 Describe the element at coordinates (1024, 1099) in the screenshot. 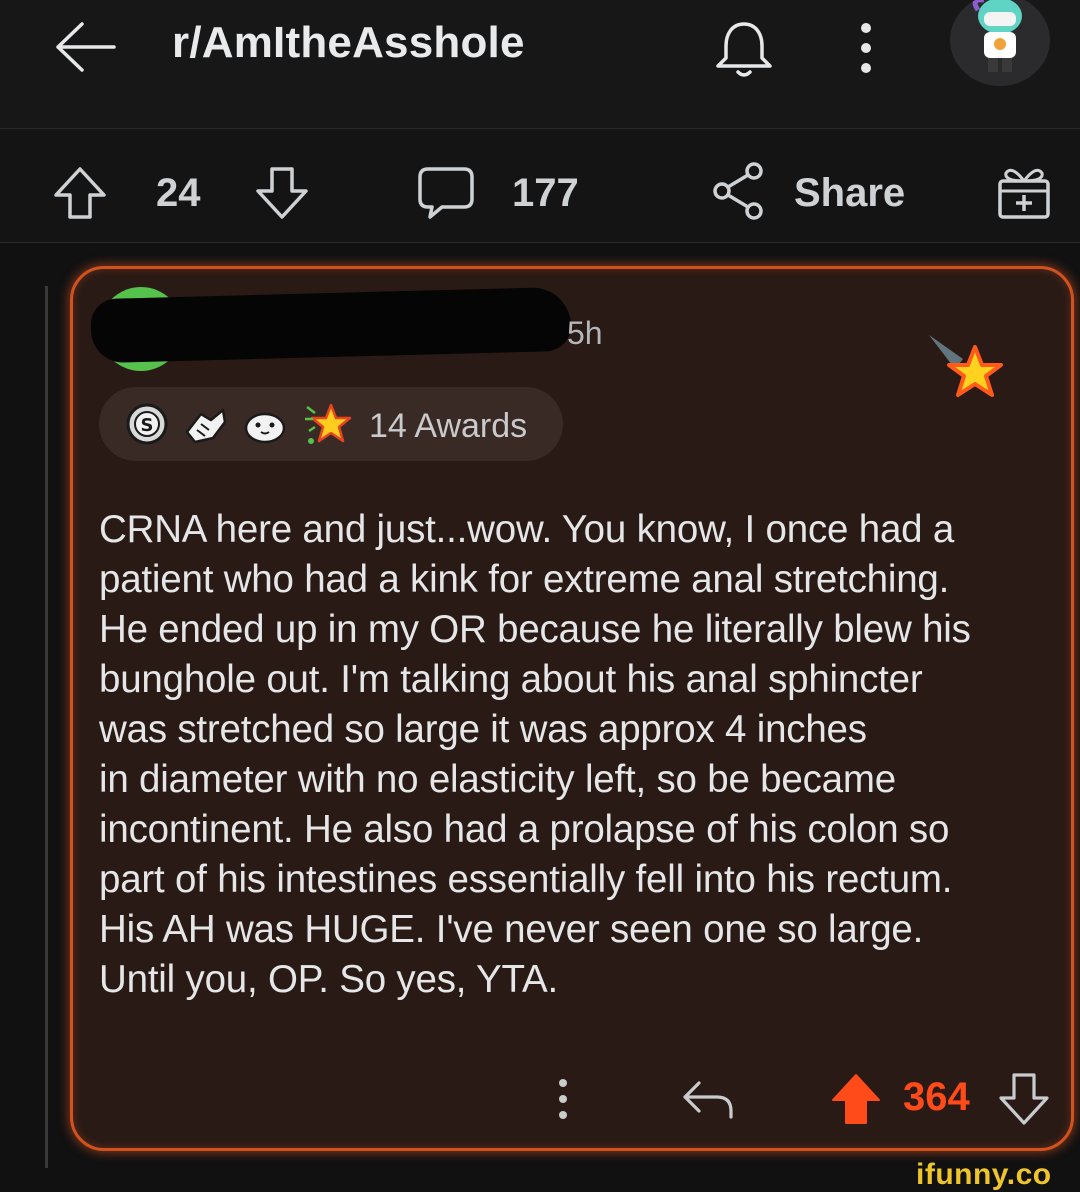

I see `comment-downvote-icon` at that location.